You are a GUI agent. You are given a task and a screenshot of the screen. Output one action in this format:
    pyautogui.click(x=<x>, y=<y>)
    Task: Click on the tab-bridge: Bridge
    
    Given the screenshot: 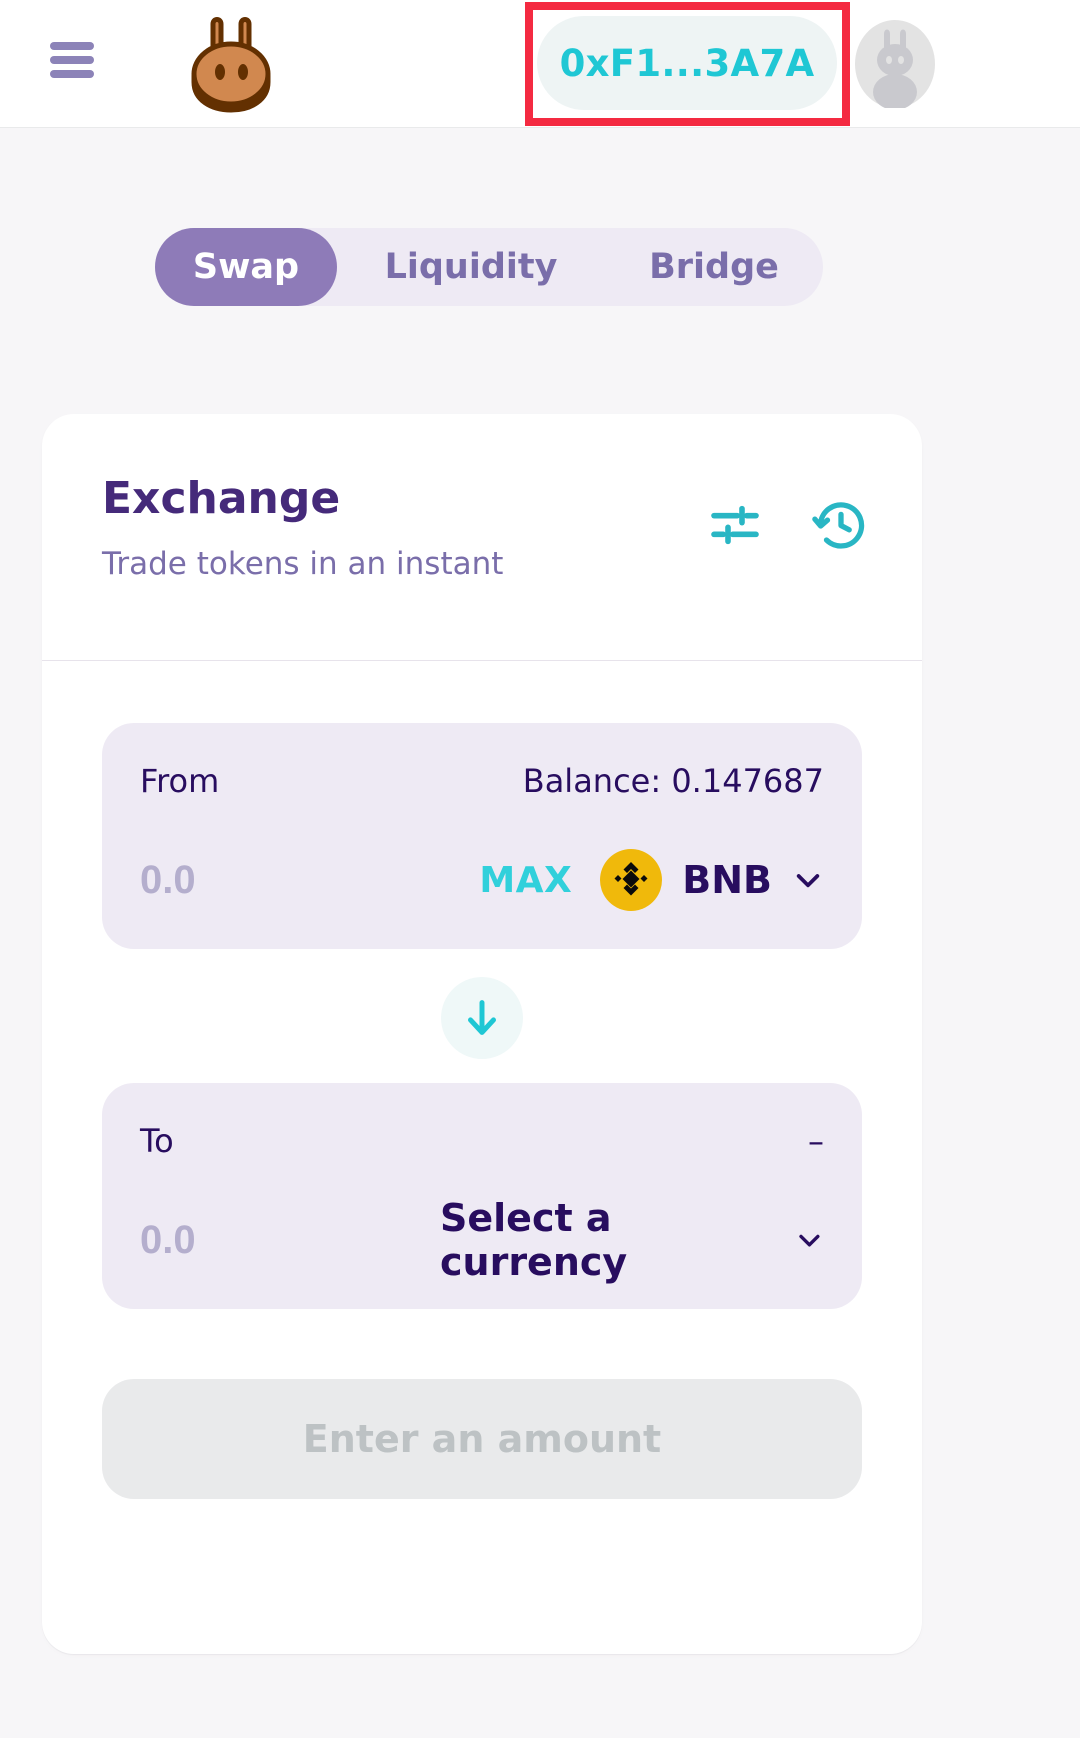 What is the action you would take?
    pyautogui.click(x=714, y=267)
    